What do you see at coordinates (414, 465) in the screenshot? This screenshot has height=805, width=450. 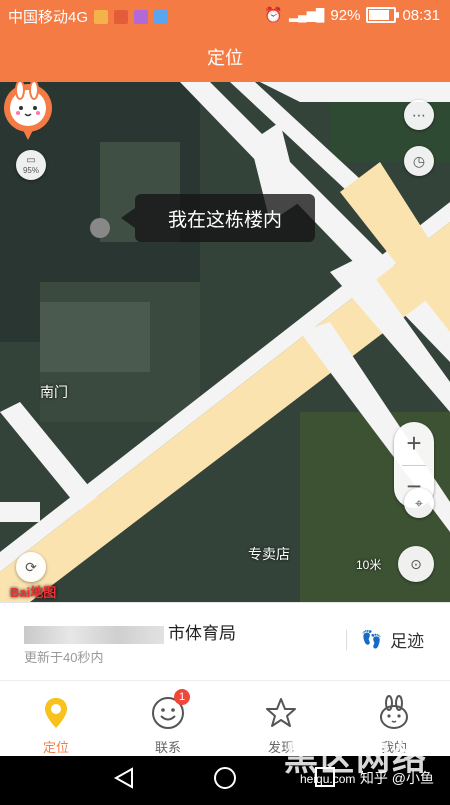 I see `zoom-divider` at bounding box center [414, 465].